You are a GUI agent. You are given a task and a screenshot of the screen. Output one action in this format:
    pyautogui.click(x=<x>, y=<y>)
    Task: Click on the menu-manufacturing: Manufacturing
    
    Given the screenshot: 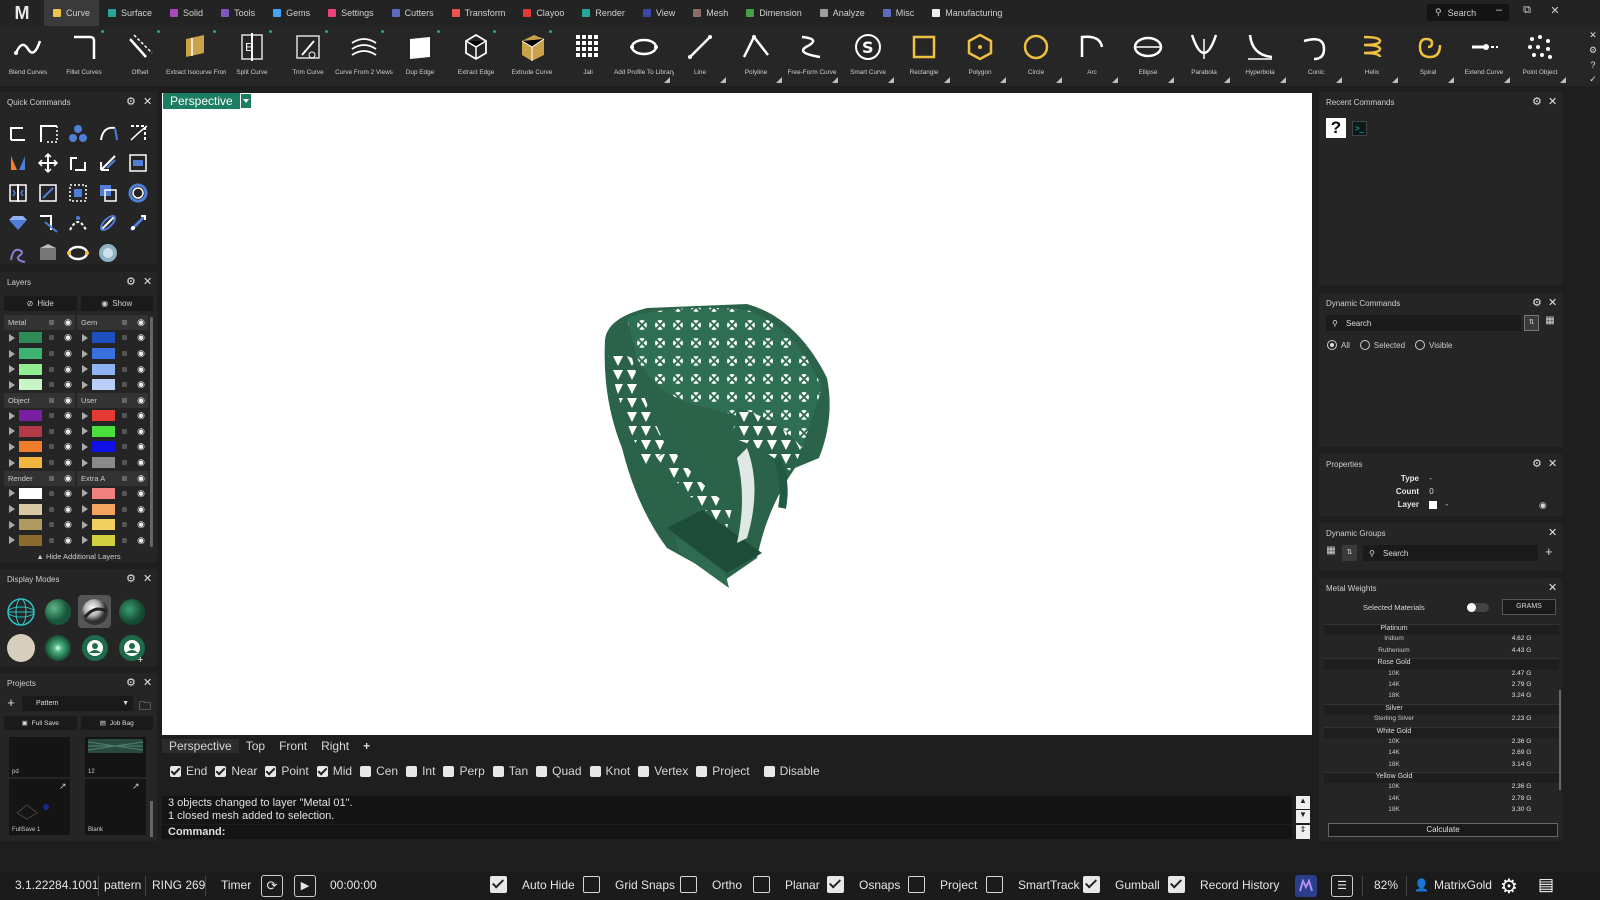 What is the action you would take?
    pyautogui.click(x=967, y=13)
    